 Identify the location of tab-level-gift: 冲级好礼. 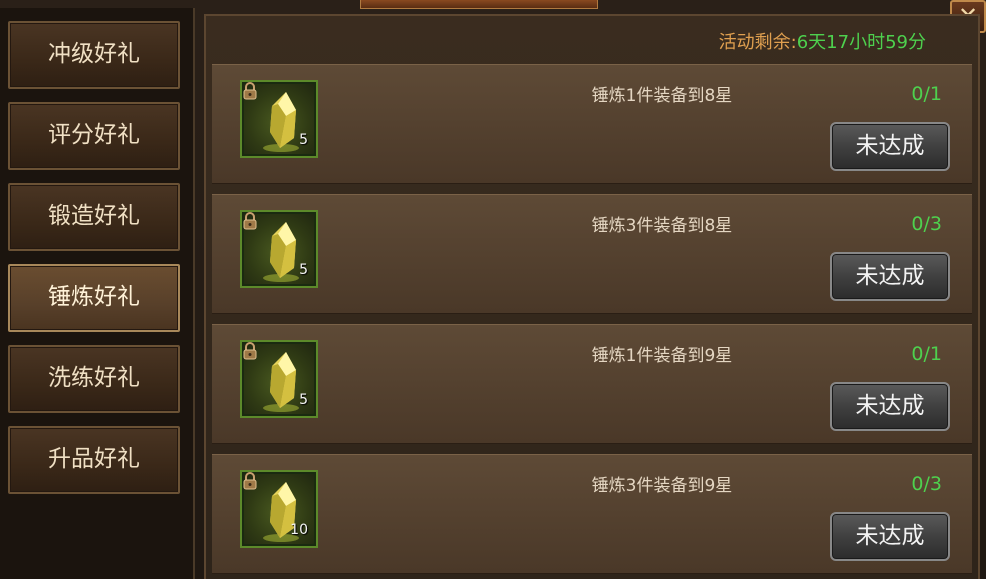
(94, 55).